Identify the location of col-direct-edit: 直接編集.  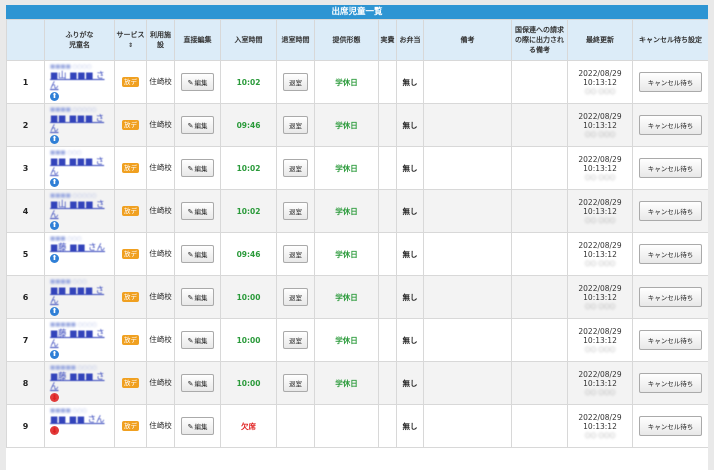
(197, 40).